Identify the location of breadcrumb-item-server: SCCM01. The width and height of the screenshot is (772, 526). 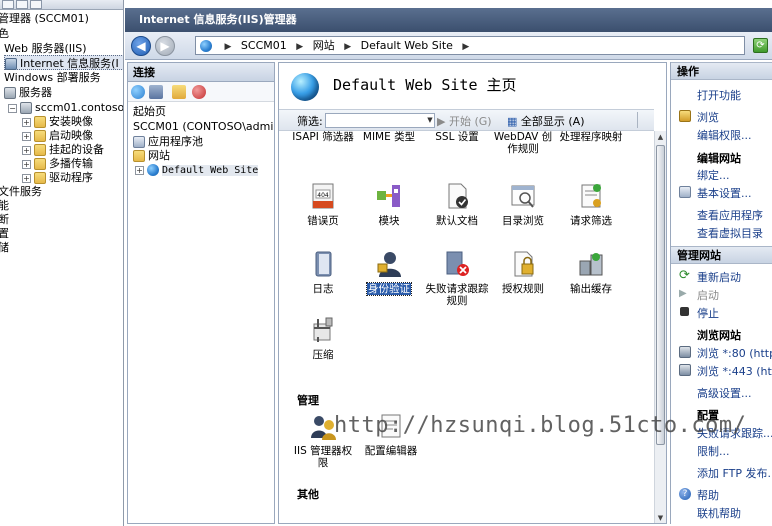
(264, 45).